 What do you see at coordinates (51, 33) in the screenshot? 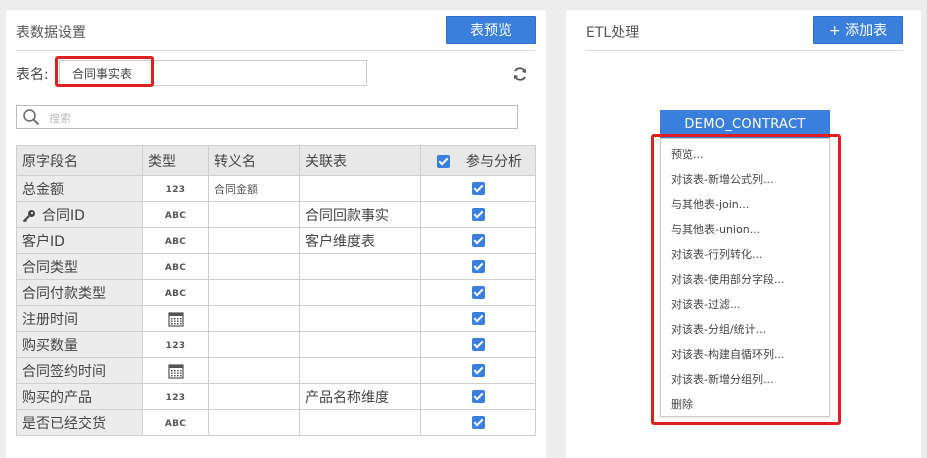
I see `panel-title: 表数据设置` at bounding box center [51, 33].